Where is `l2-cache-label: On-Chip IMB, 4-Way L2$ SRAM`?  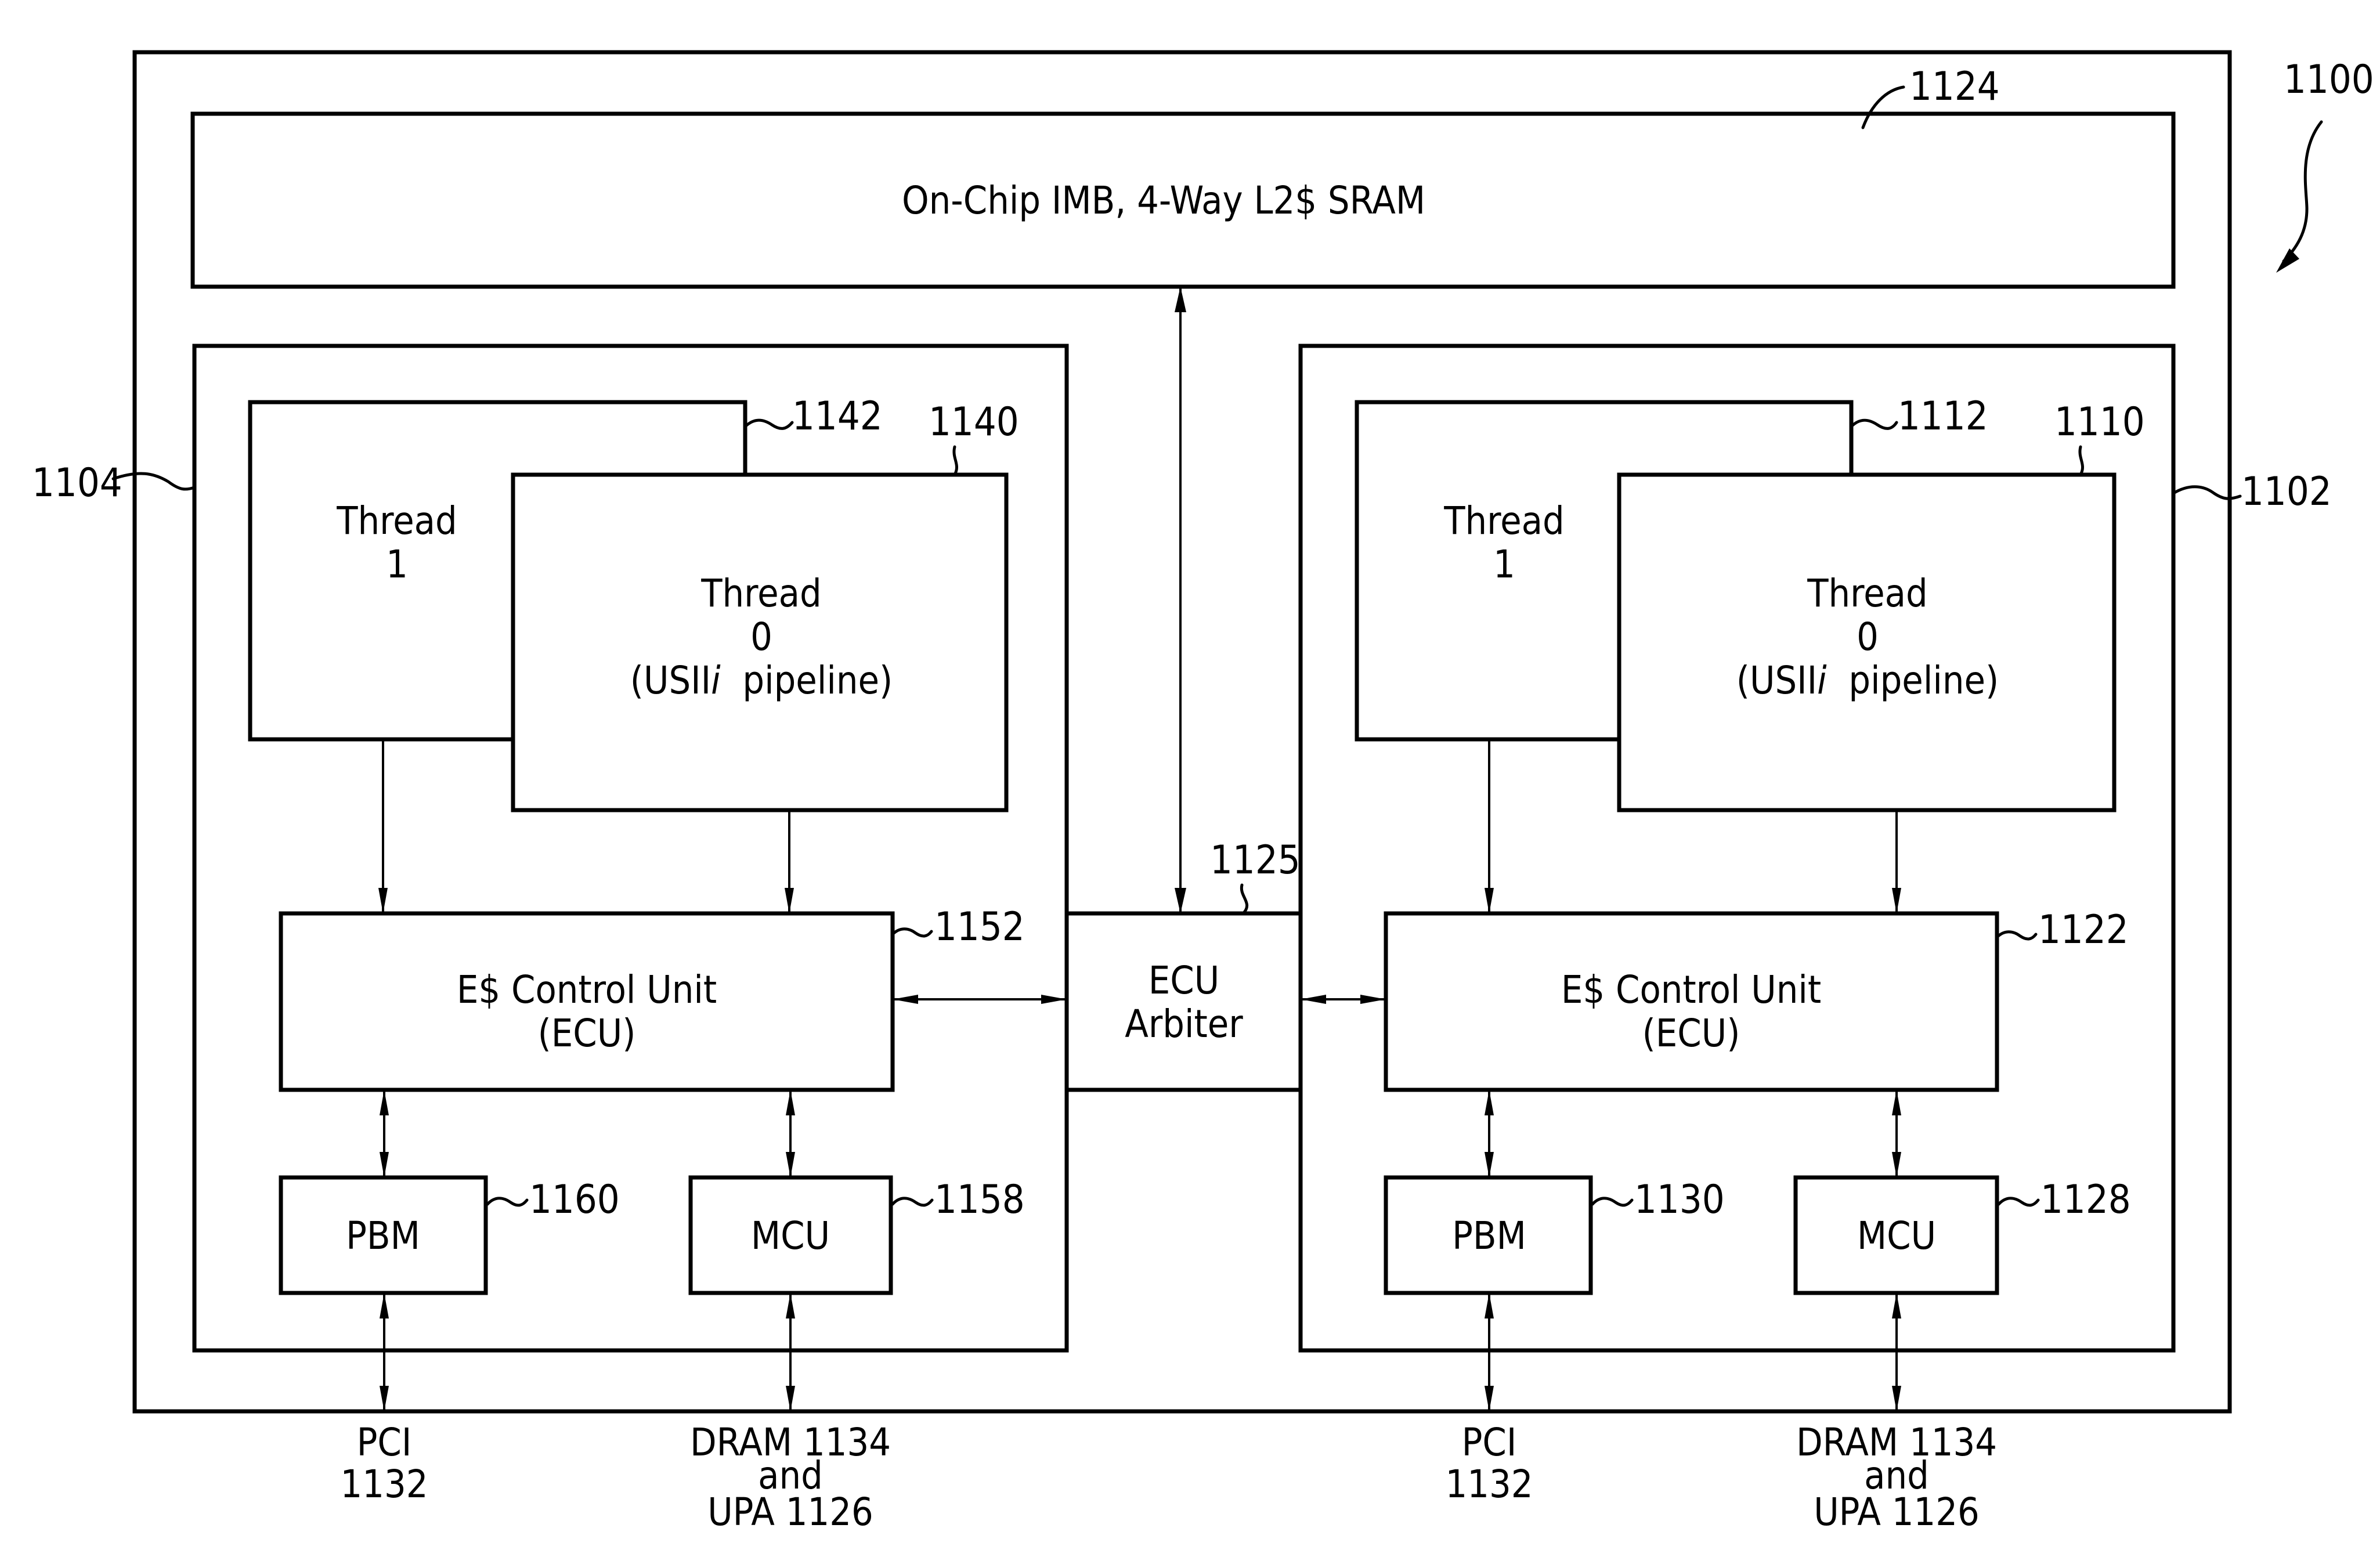
l2-cache-label: On-Chip IMB, 4-Way L2$ SRAM is located at coordinates (1164, 200).